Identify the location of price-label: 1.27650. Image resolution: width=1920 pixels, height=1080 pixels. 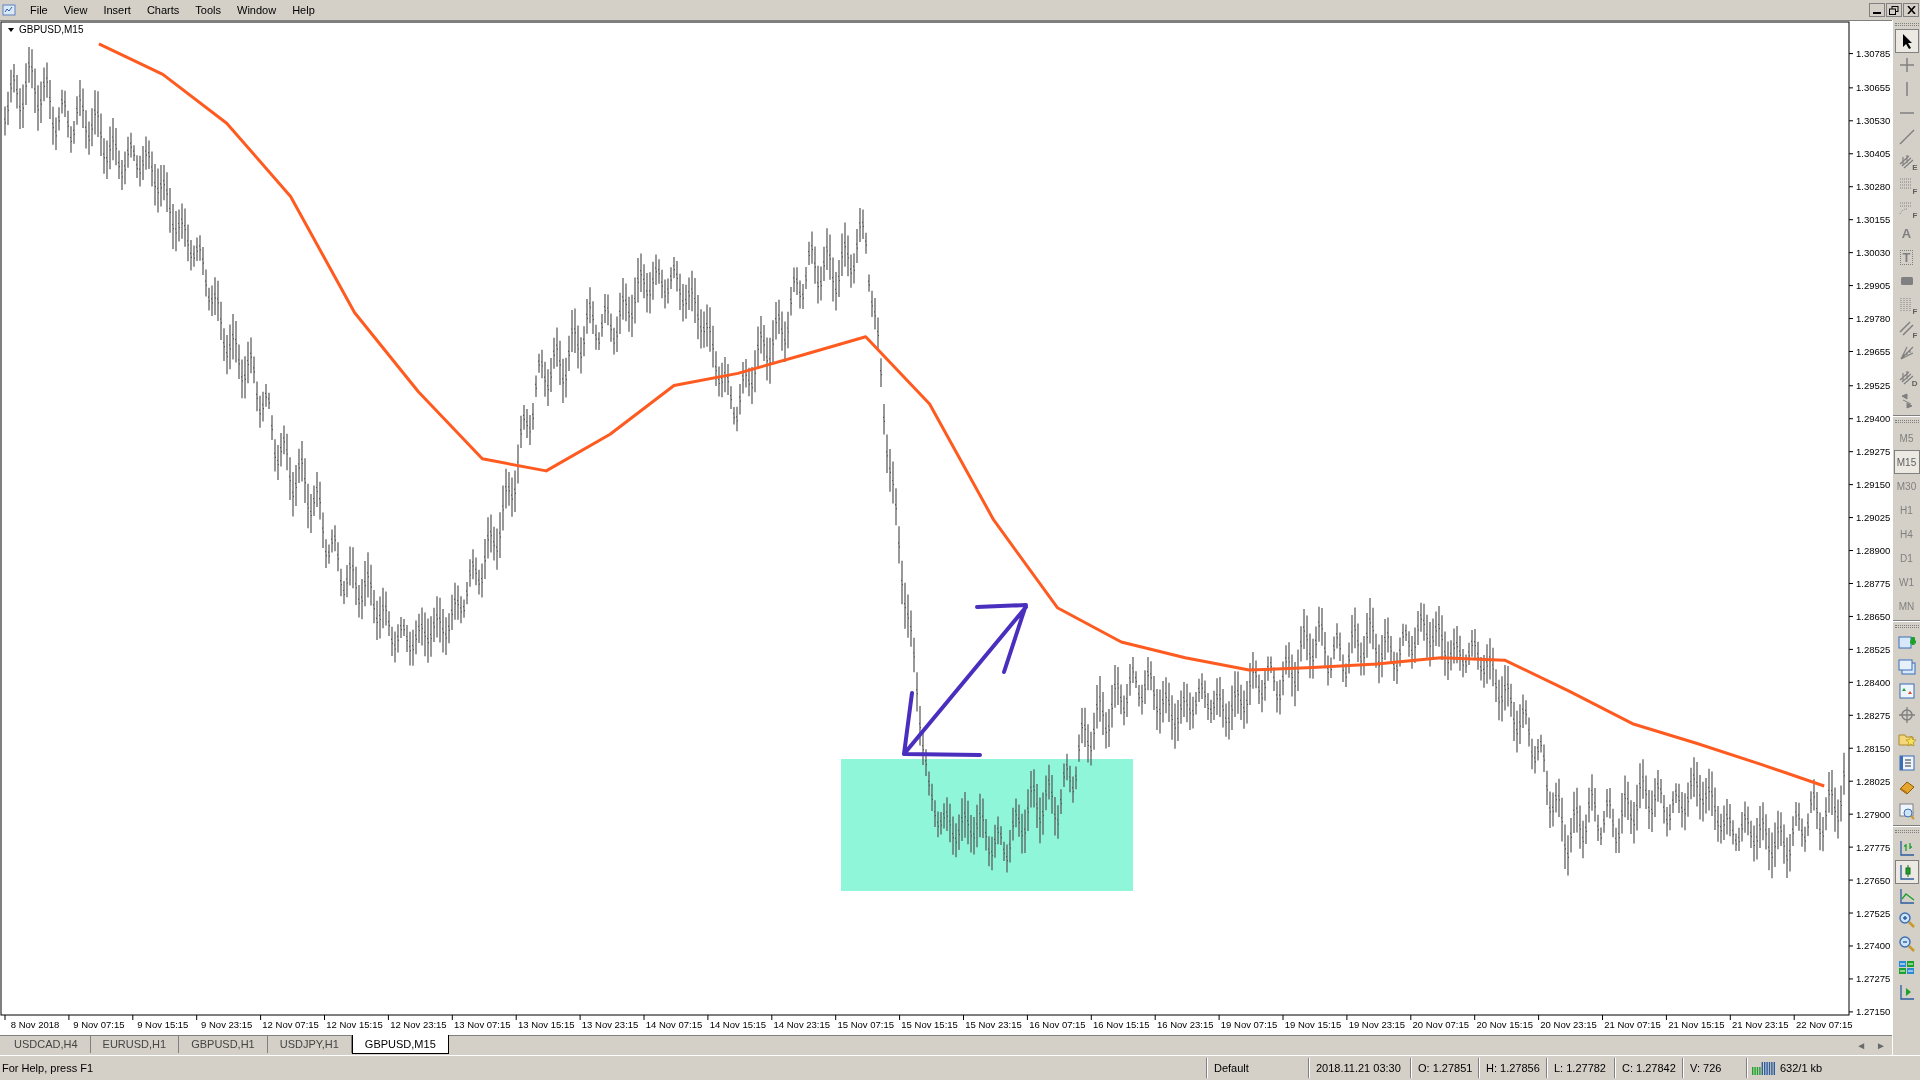
(1873, 880).